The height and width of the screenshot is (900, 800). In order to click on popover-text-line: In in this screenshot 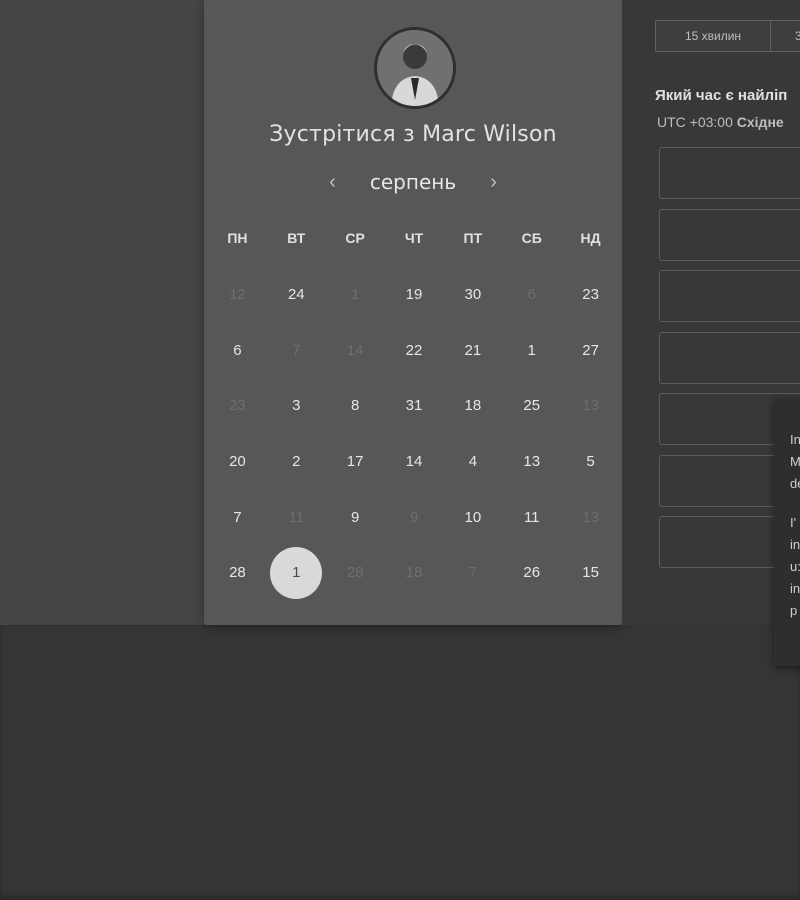, I will do `click(795, 439)`.